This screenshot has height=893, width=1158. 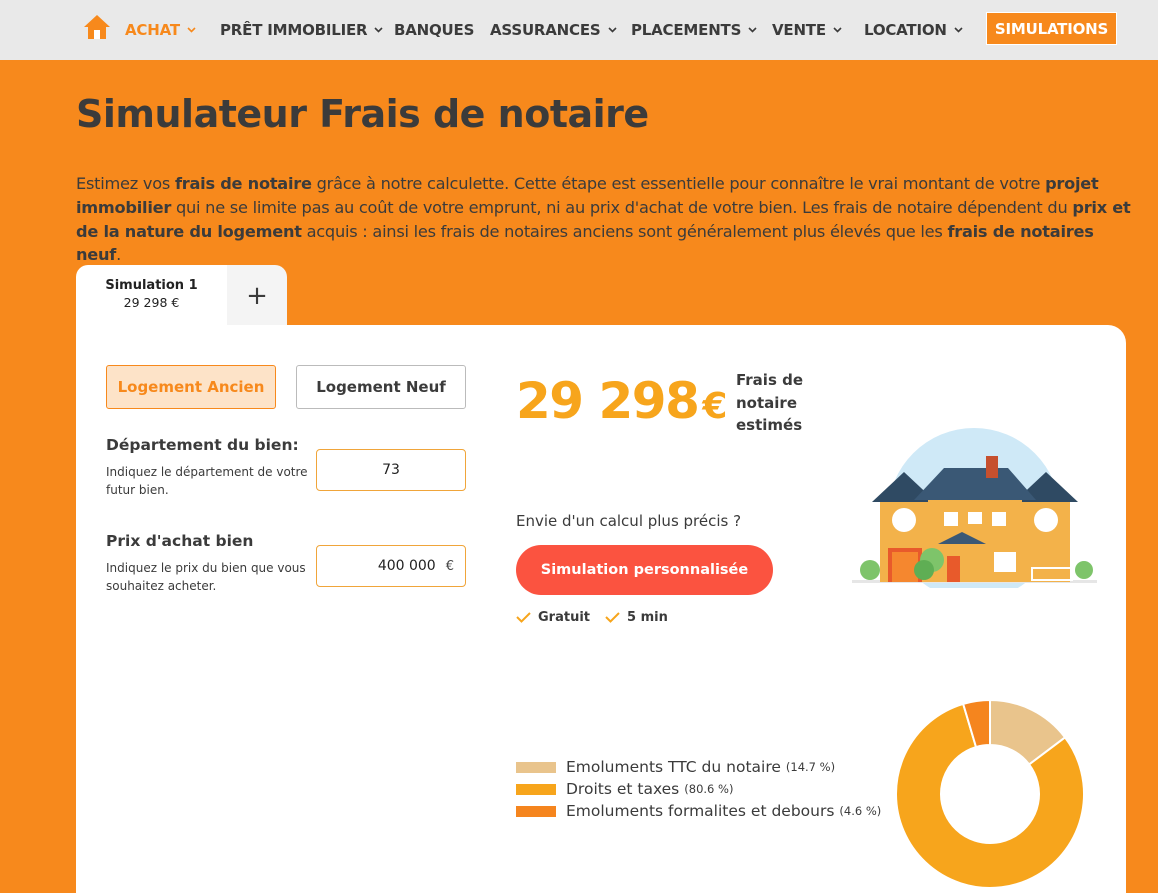 I want to click on nav-item-achat: ACHAT, so click(x=160, y=30).